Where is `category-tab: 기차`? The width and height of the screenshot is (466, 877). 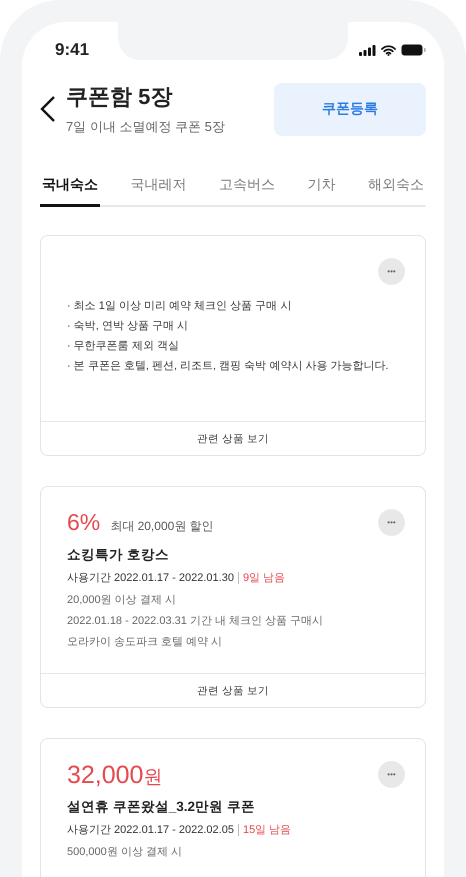 category-tab: 기차 is located at coordinates (322, 187).